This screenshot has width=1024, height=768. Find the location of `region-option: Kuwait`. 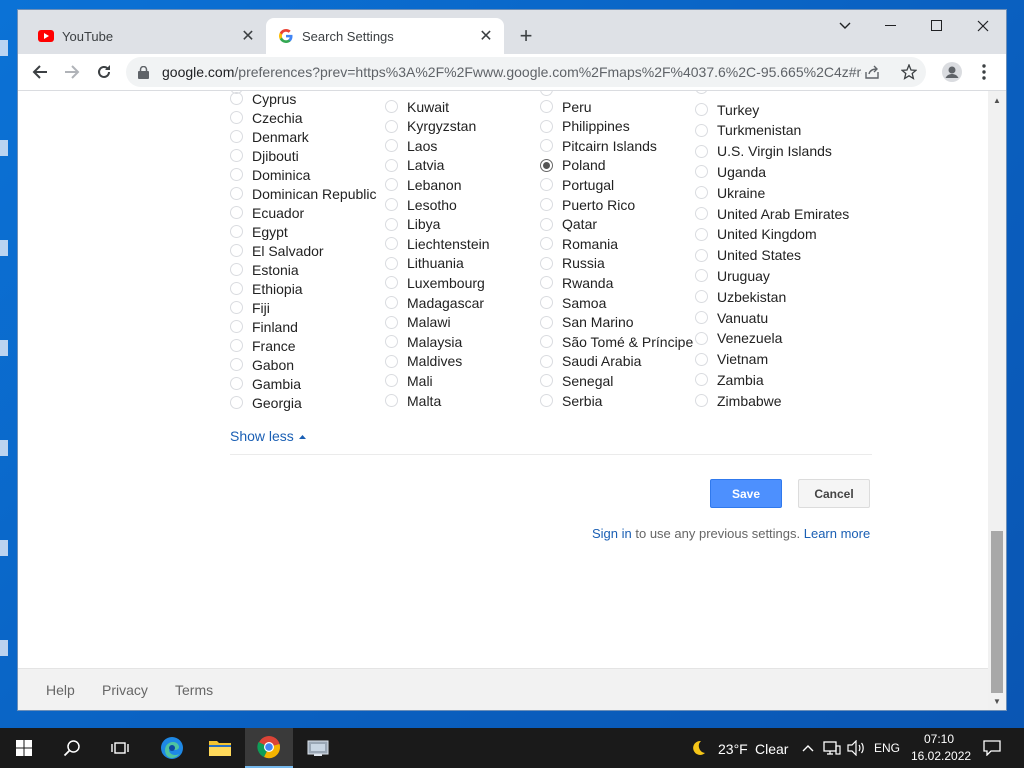

region-option: Kuwait is located at coordinates (417, 106).